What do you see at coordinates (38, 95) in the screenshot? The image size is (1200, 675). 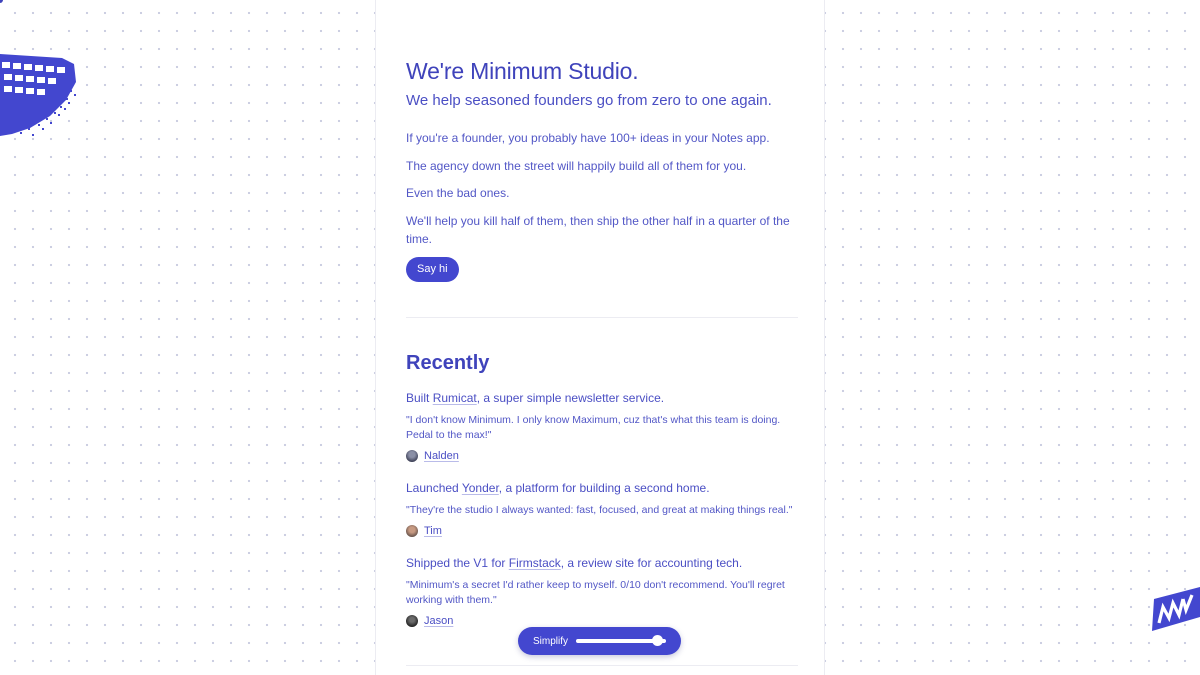 I see `pixel-keyboard-logo` at bounding box center [38, 95].